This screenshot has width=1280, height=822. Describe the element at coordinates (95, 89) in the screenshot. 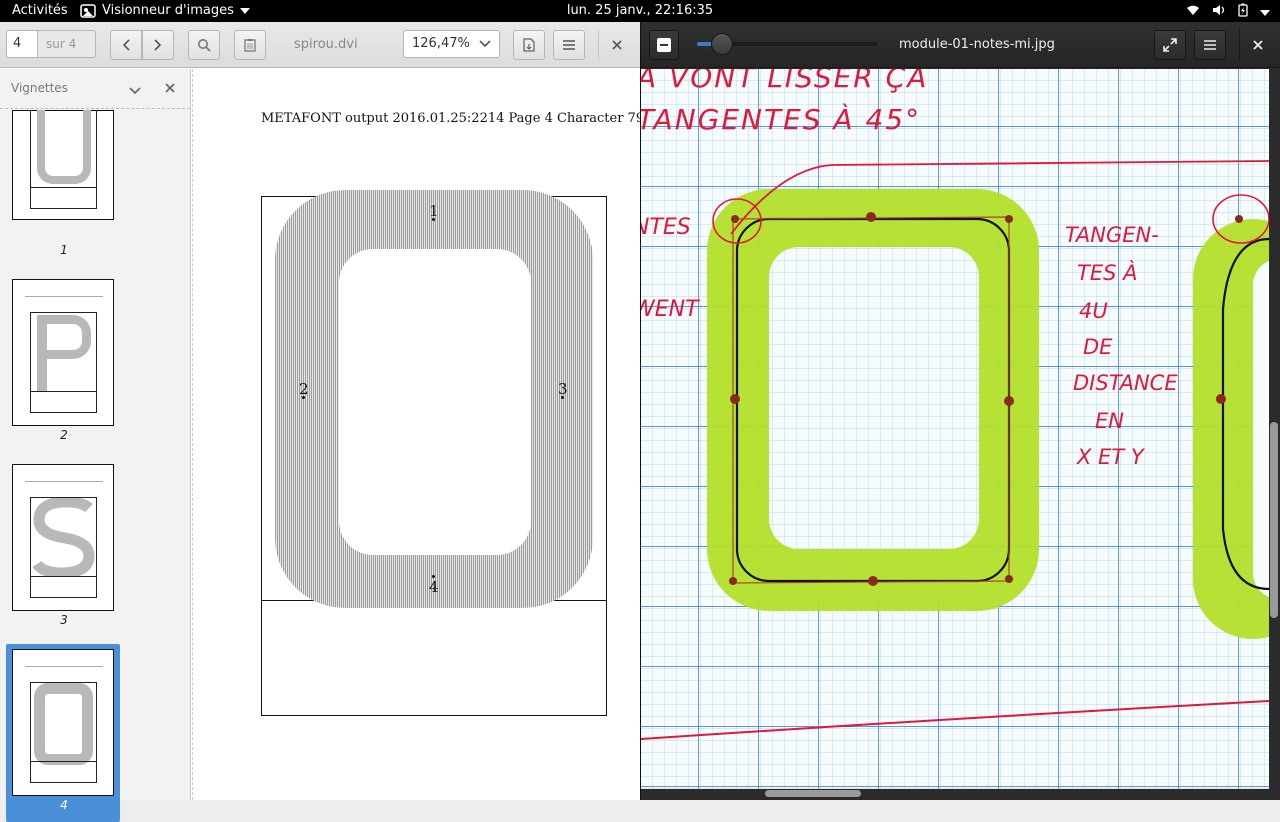

I see `sidebar-header: Vignettes` at that location.